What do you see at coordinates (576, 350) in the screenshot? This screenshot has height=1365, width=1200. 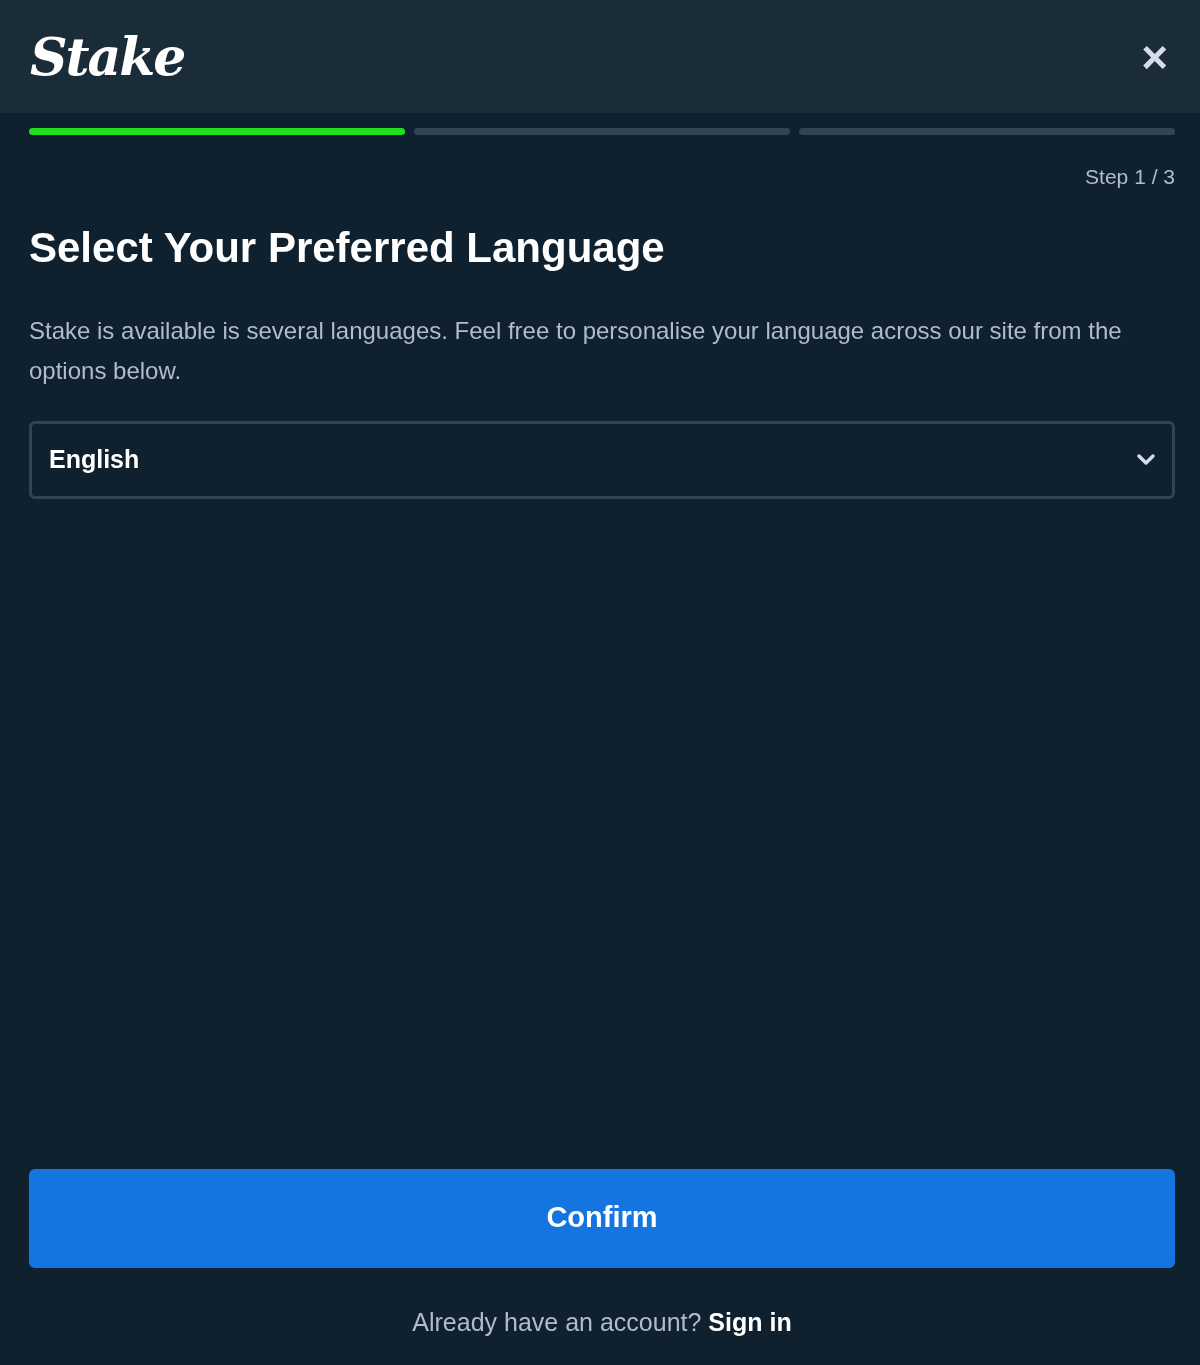 I see `description: Stake is available is several languages. Feel free to personalise your language across our site from the options below.` at bounding box center [576, 350].